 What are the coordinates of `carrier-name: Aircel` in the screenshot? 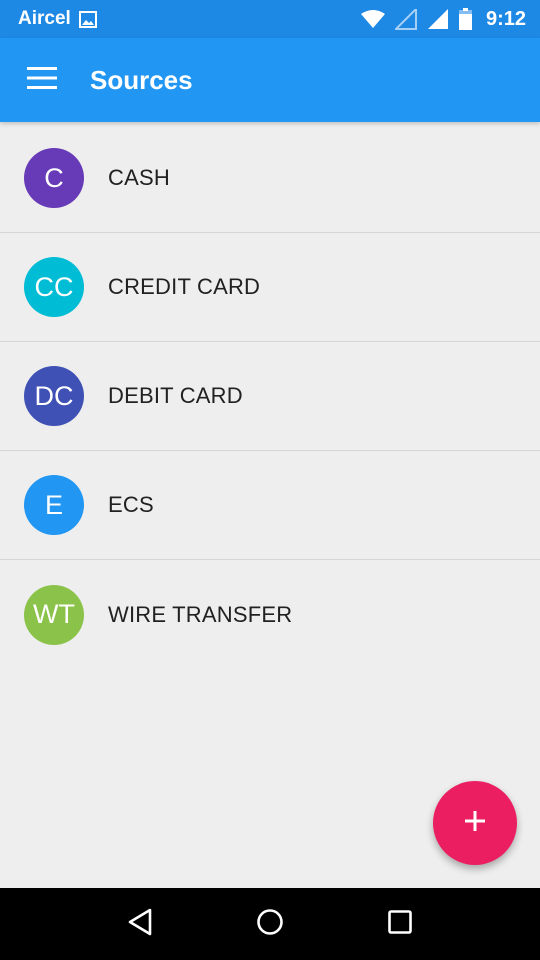 It's located at (44, 18).